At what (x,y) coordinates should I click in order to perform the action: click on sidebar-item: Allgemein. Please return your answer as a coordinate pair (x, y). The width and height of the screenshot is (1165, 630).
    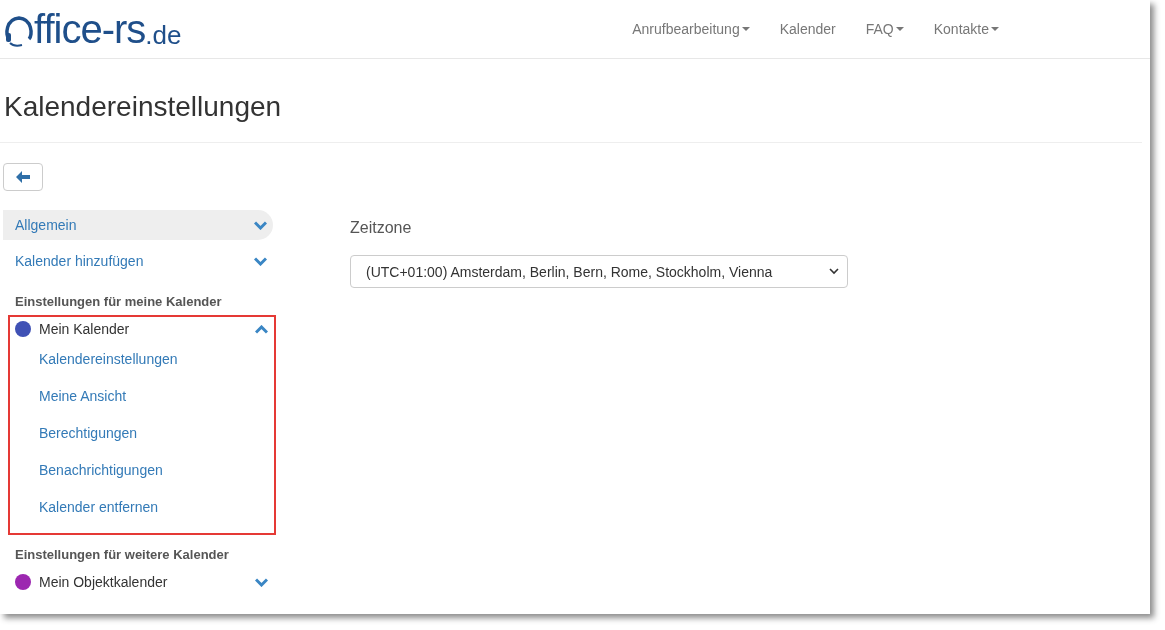
    Looking at the image, I should click on (138, 225).